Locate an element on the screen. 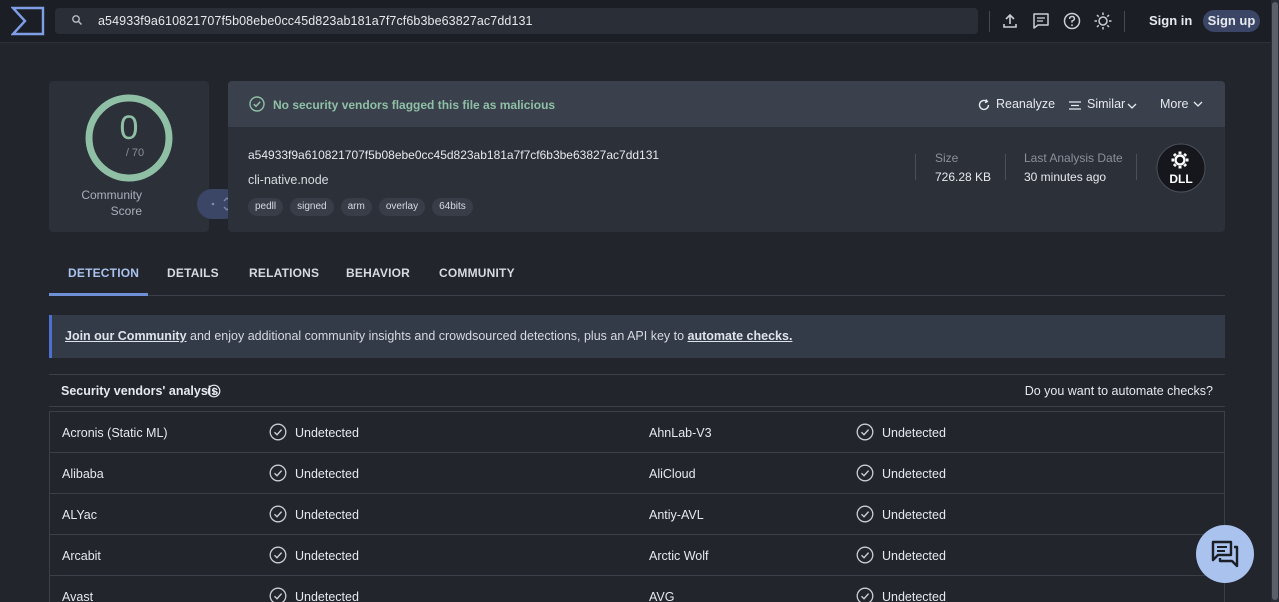 This screenshot has height=602, width=1279. chat-button is located at coordinates (1225, 554).